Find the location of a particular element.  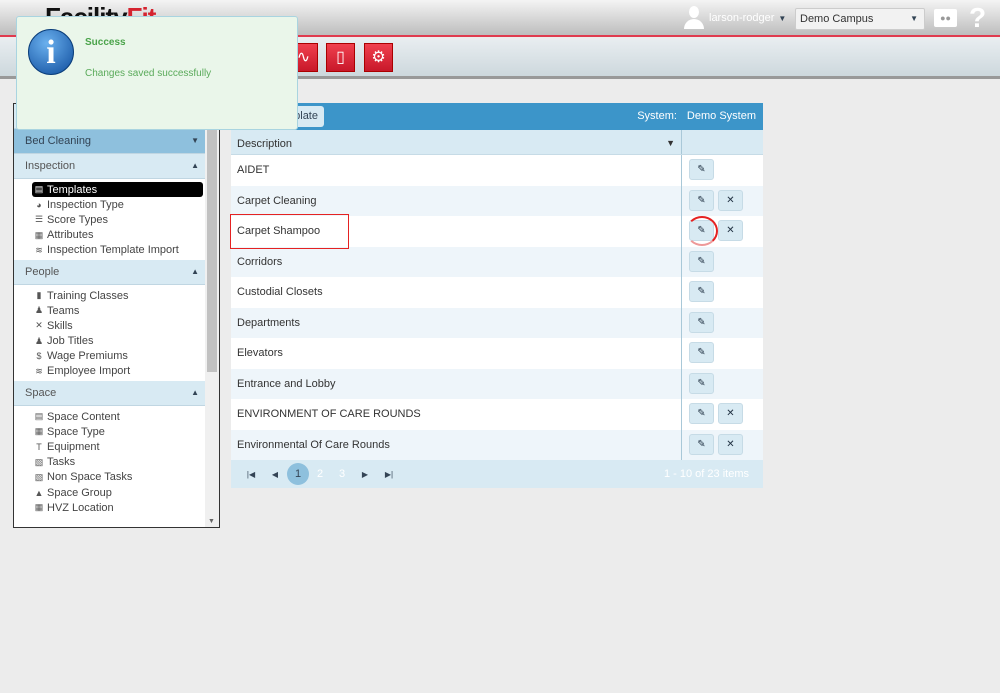

scroll-down-icon: ▼ is located at coordinates (211, 521).